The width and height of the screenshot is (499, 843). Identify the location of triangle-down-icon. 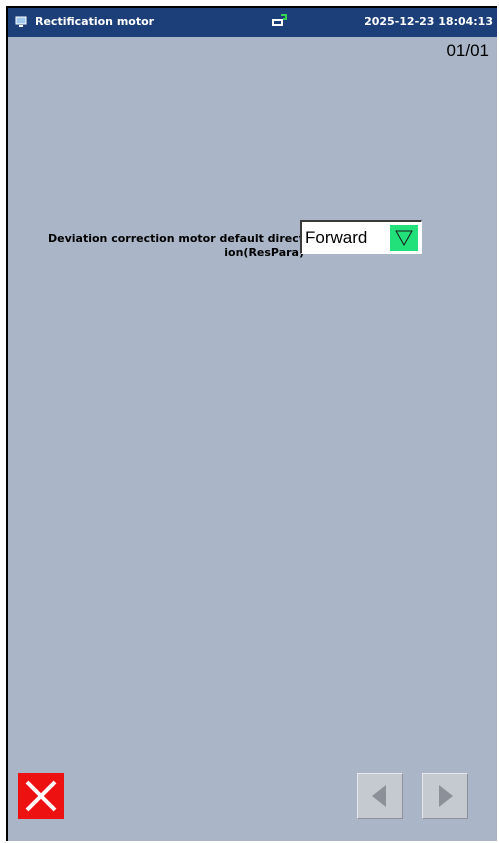
(404, 238).